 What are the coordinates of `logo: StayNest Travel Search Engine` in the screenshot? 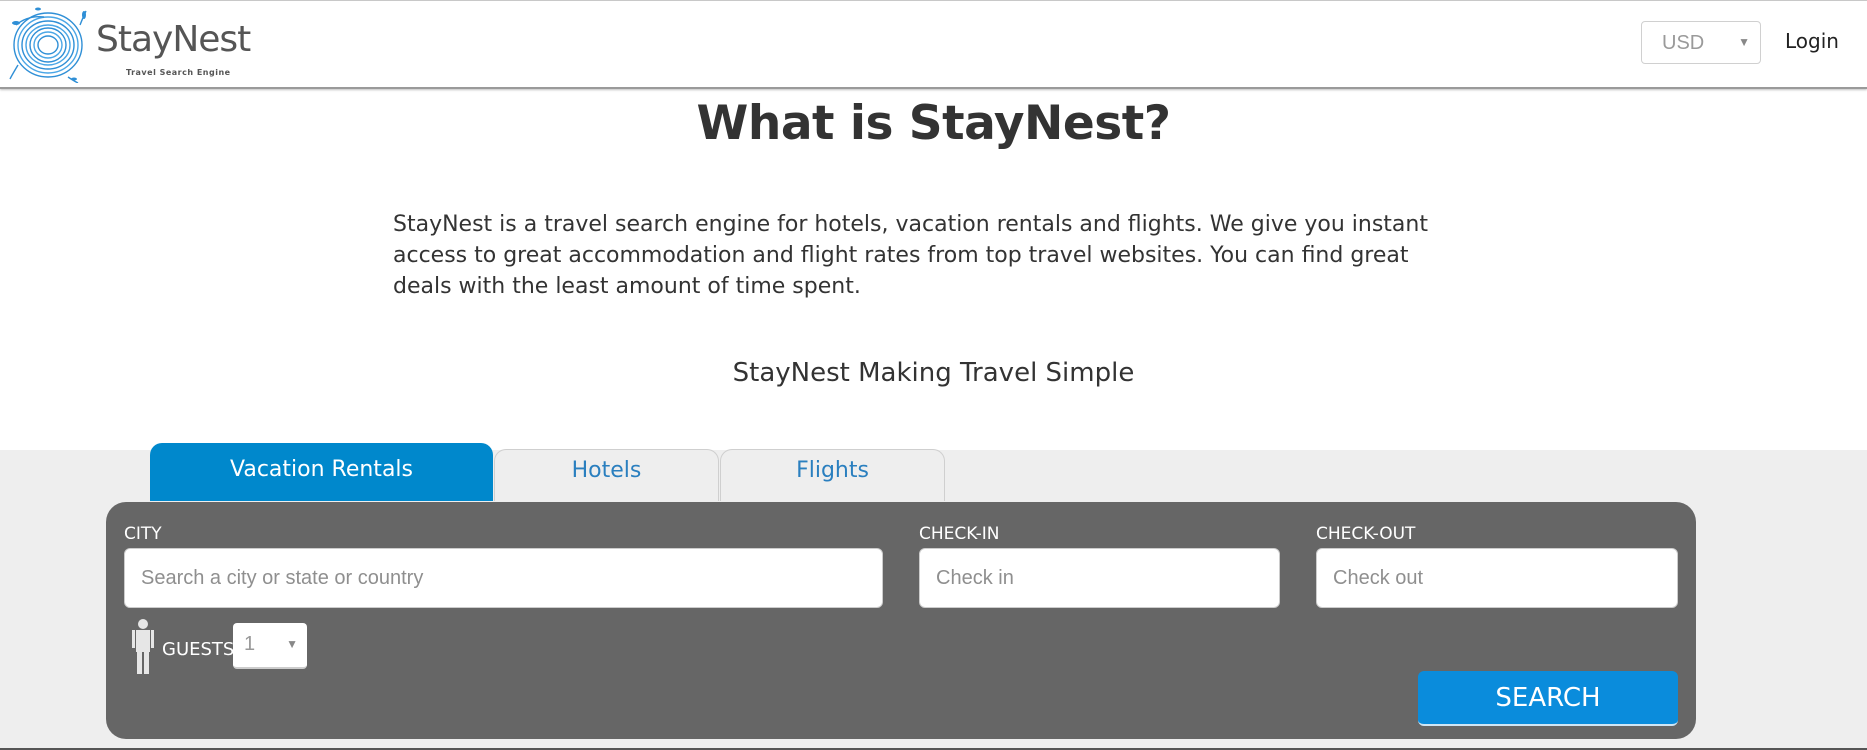 It's located at (133, 44).